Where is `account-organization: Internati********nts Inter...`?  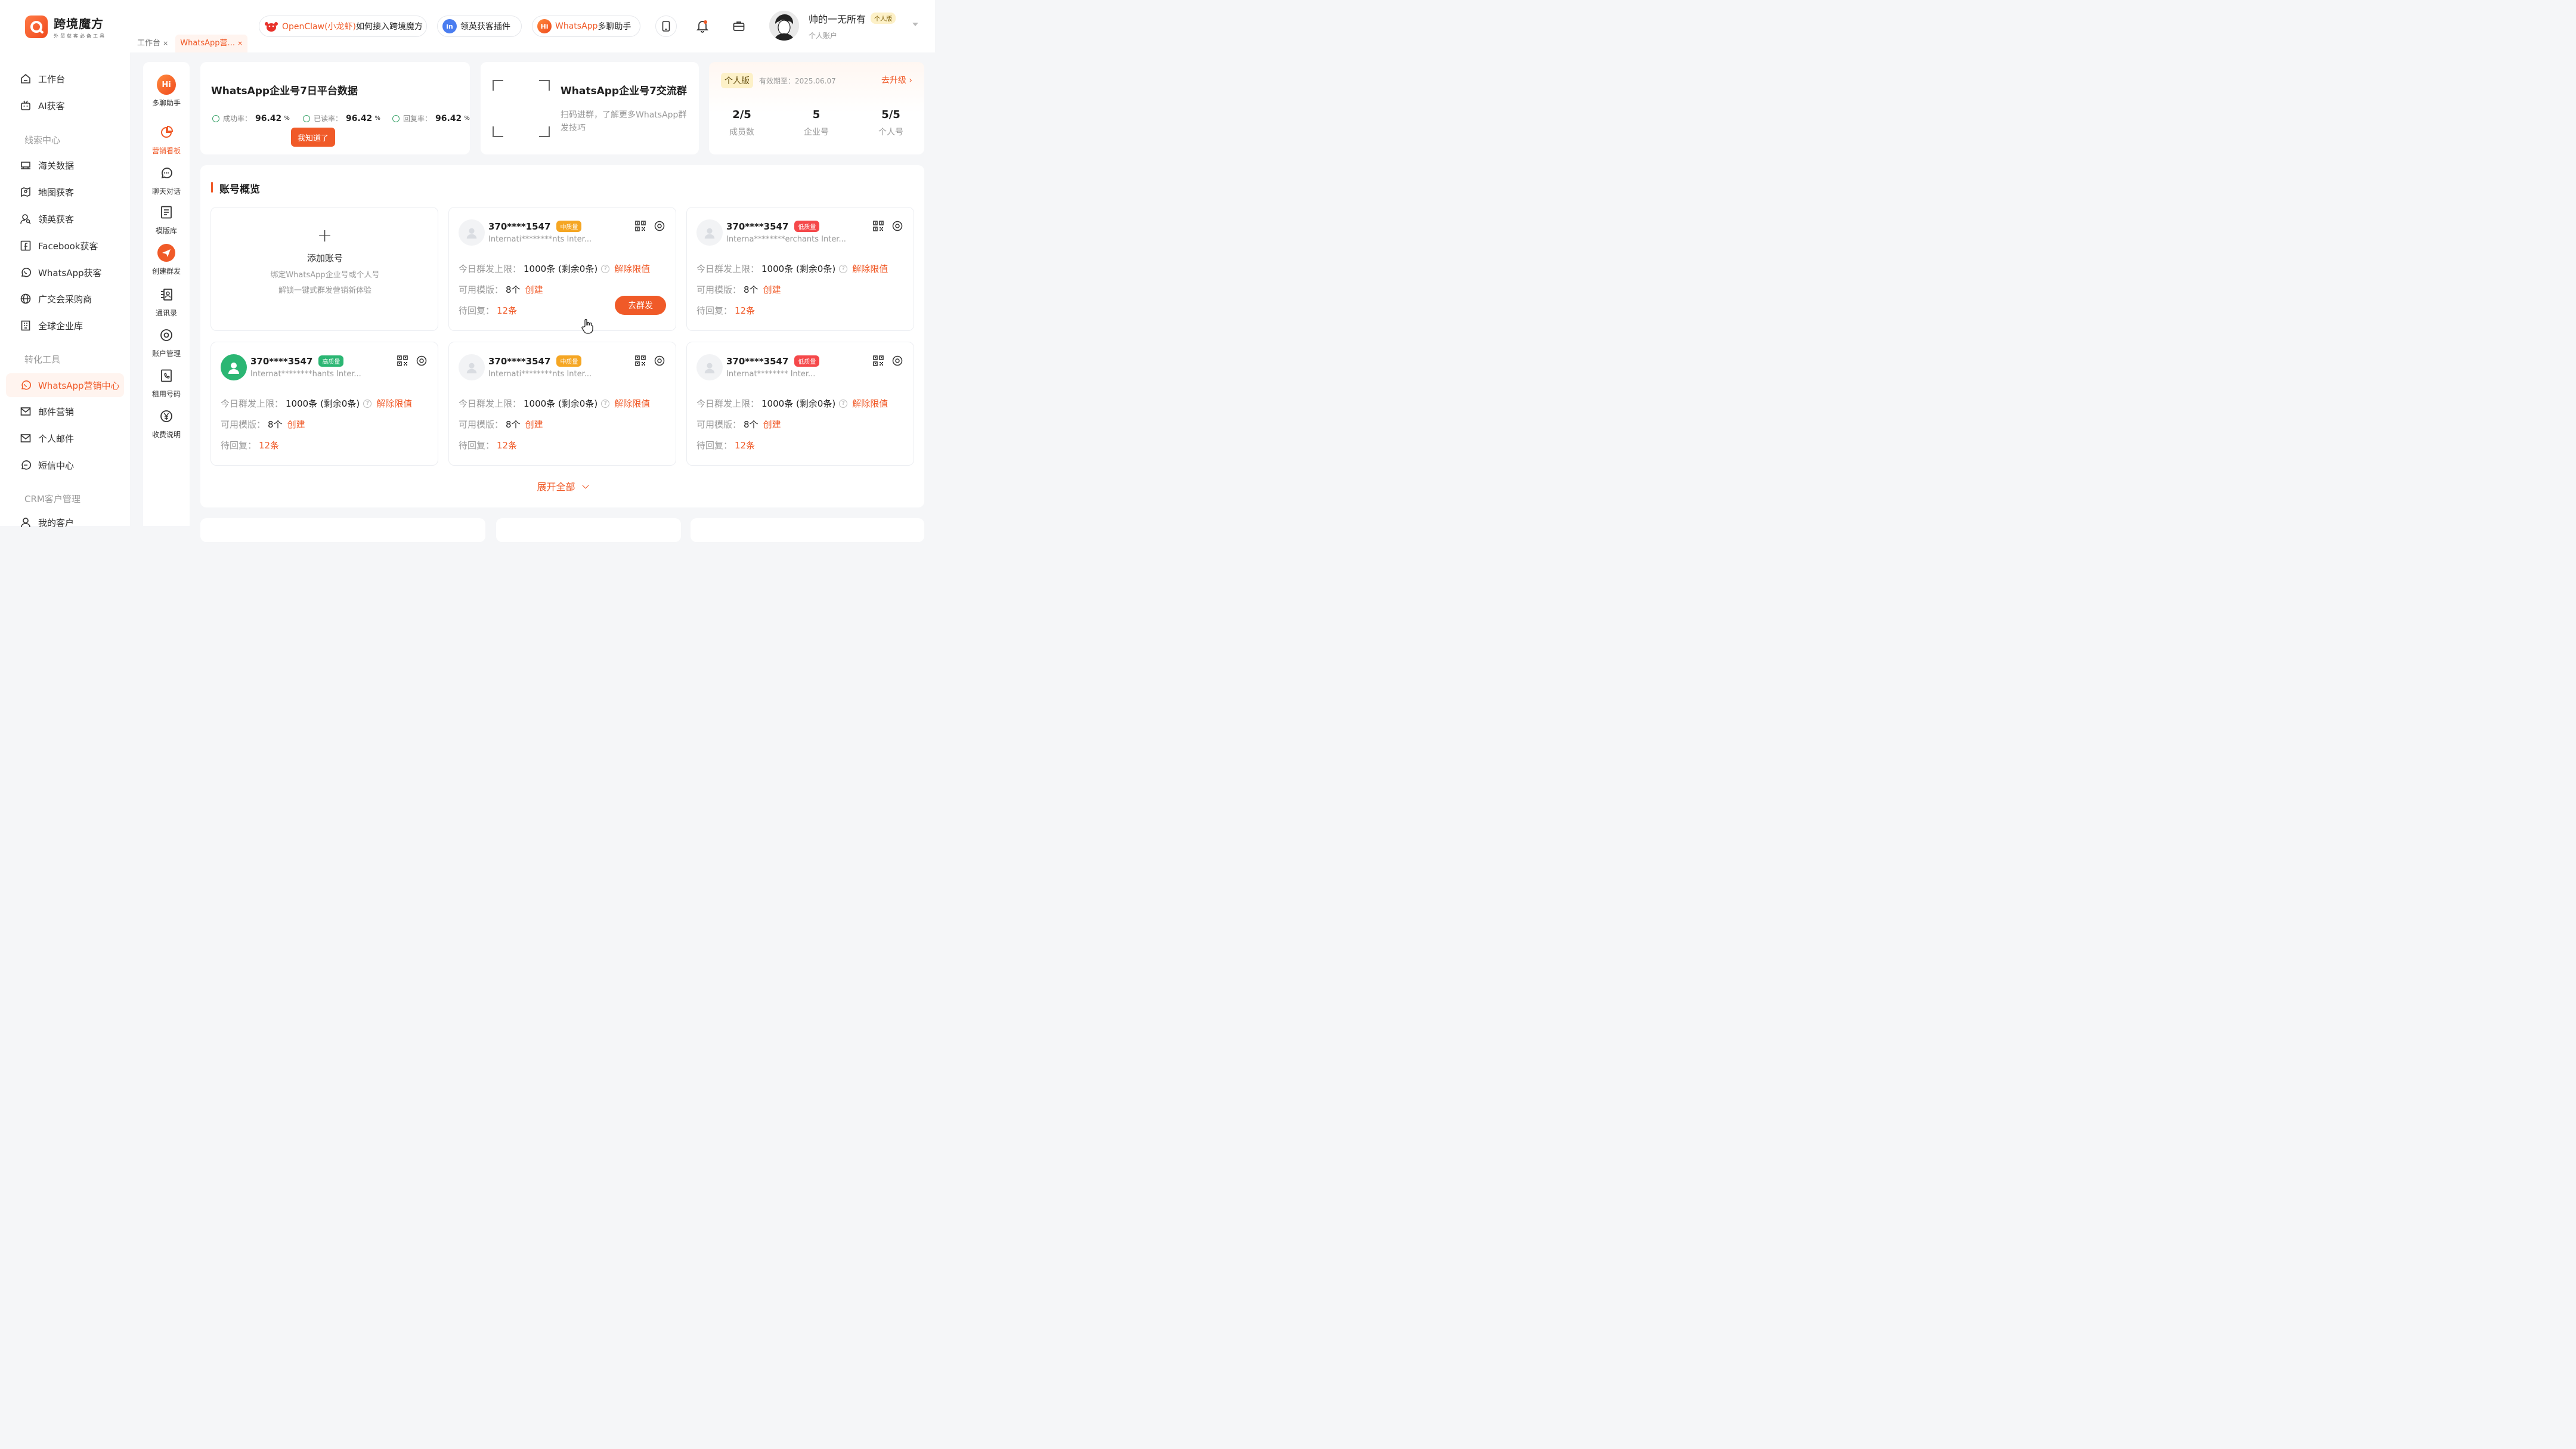
account-organization: Internati********nts Inter... is located at coordinates (540, 239).